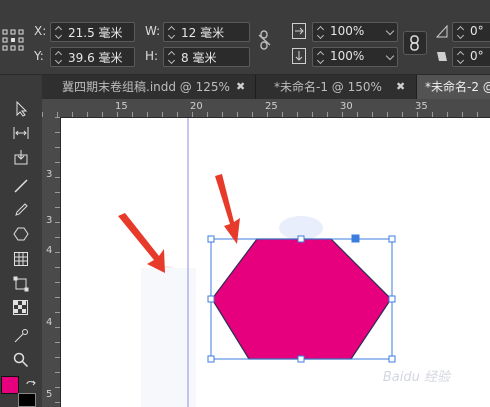 Image resolution: width=490 pixels, height=407 pixels. I want to click on height-value: 8 毫米, so click(199, 58).